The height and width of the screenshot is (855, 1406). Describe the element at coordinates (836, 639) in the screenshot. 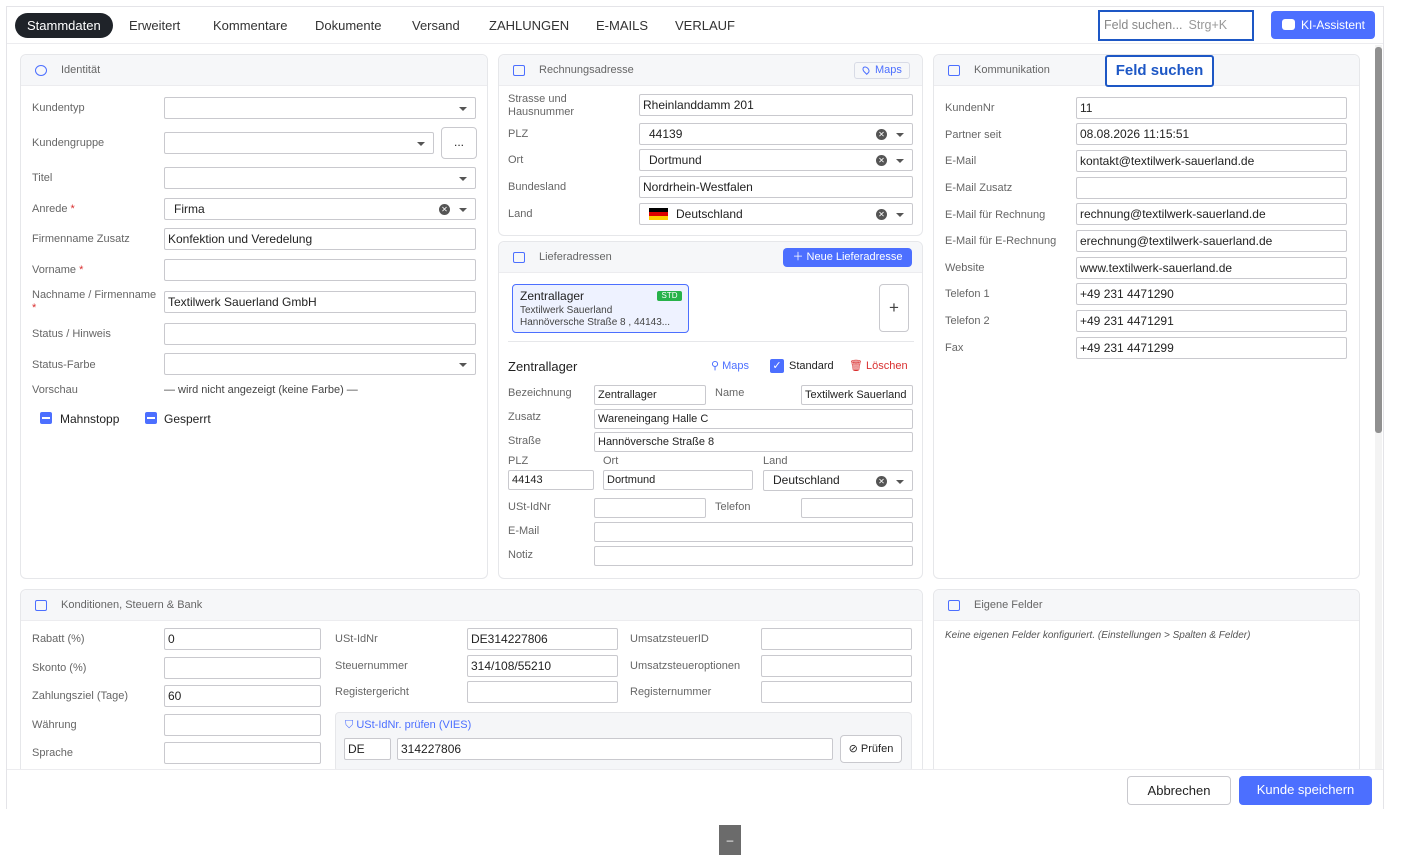

I see `umsatzsteuerid-input` at that location.